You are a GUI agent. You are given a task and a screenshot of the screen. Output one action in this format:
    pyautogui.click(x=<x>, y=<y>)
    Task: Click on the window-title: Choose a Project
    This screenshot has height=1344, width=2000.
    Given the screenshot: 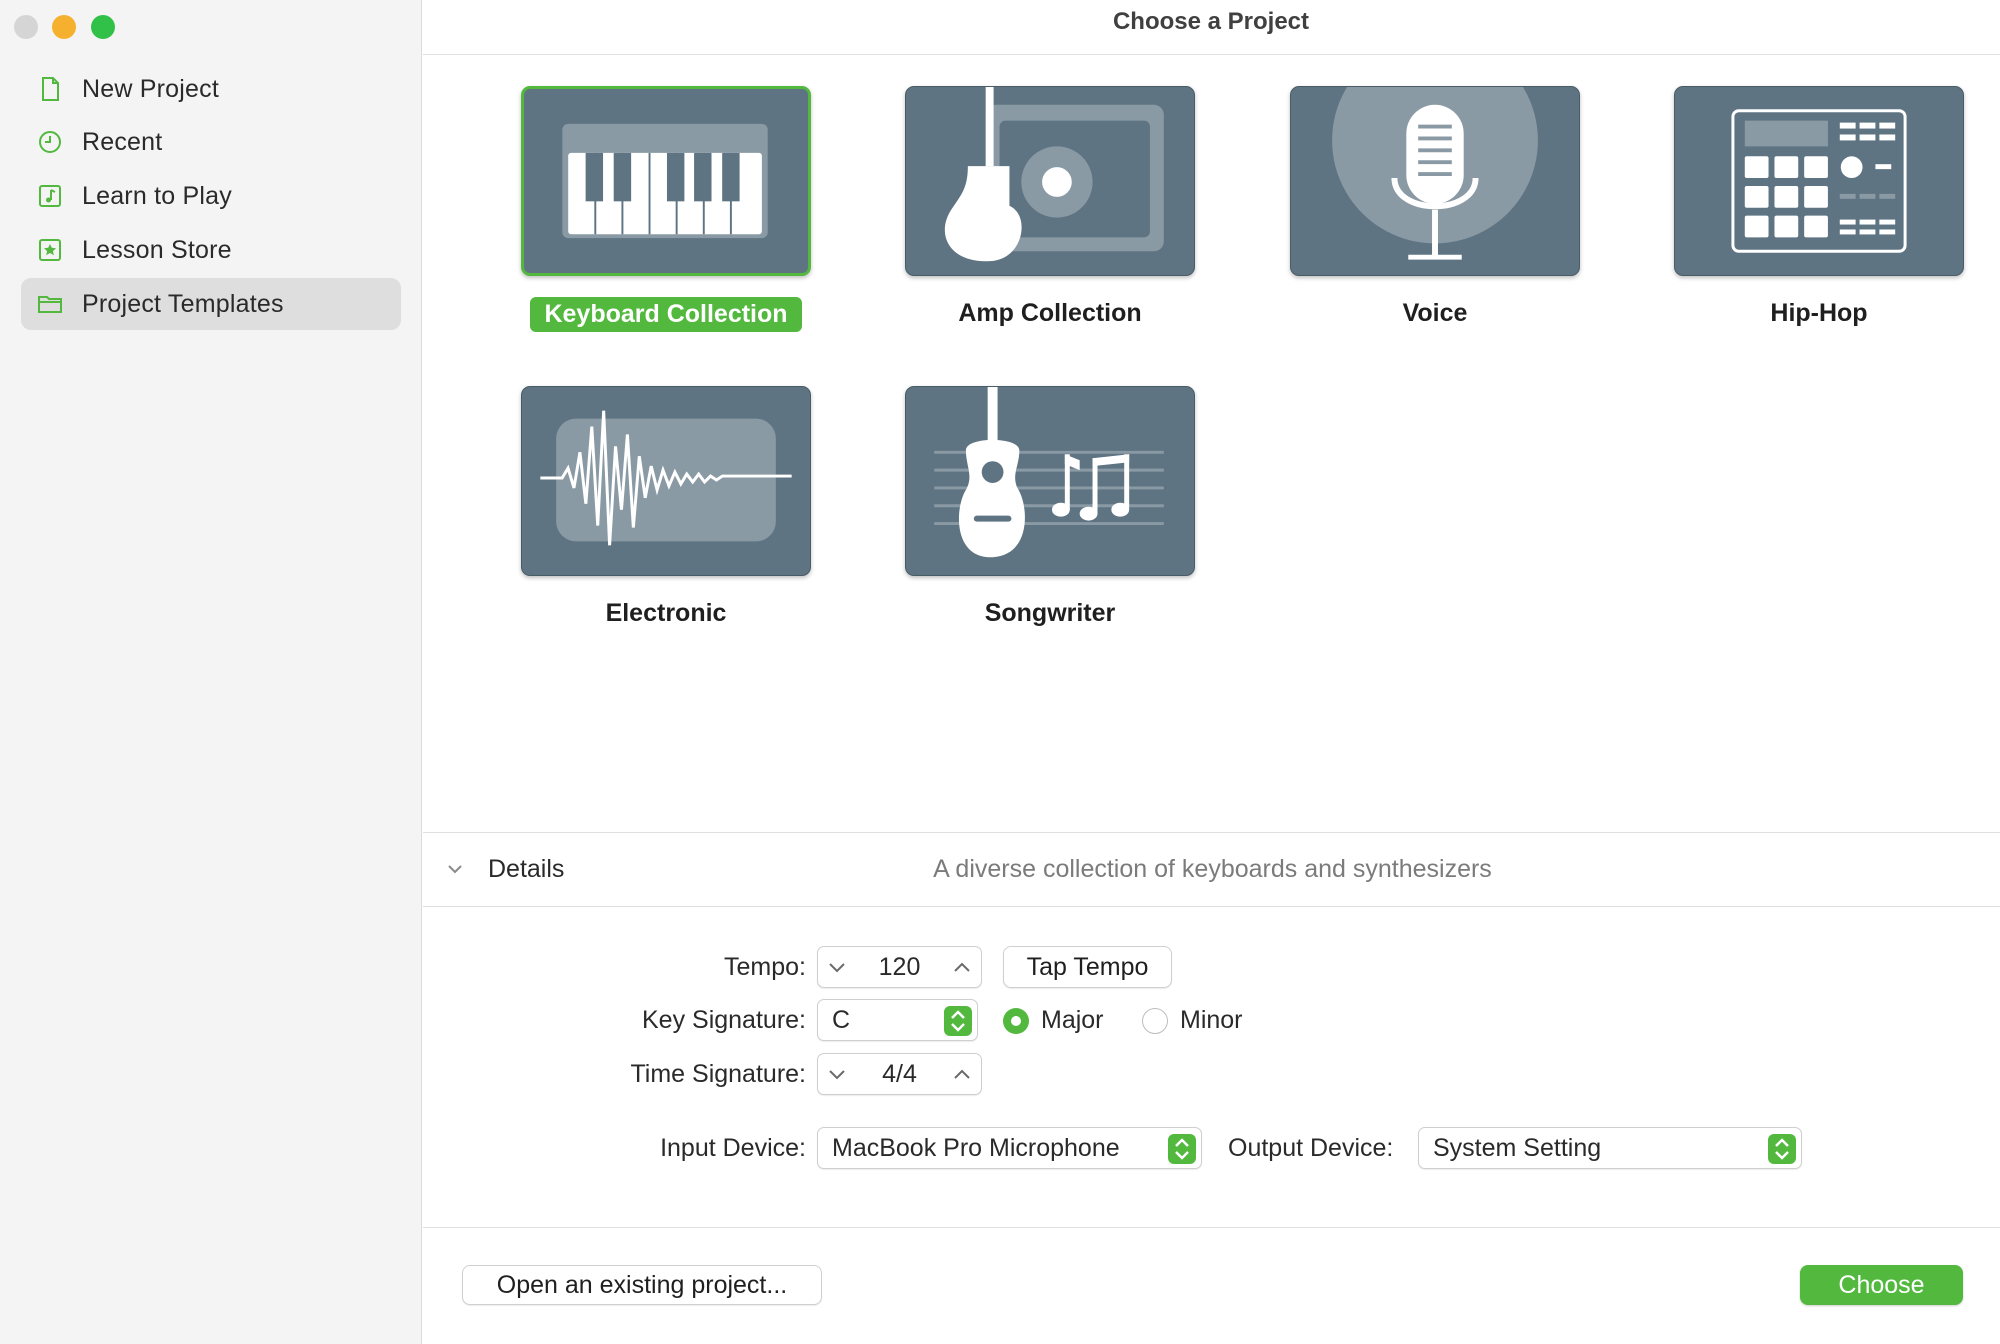 What is the action you would take?
    pyautogui.click(x=1211, y=21)
    